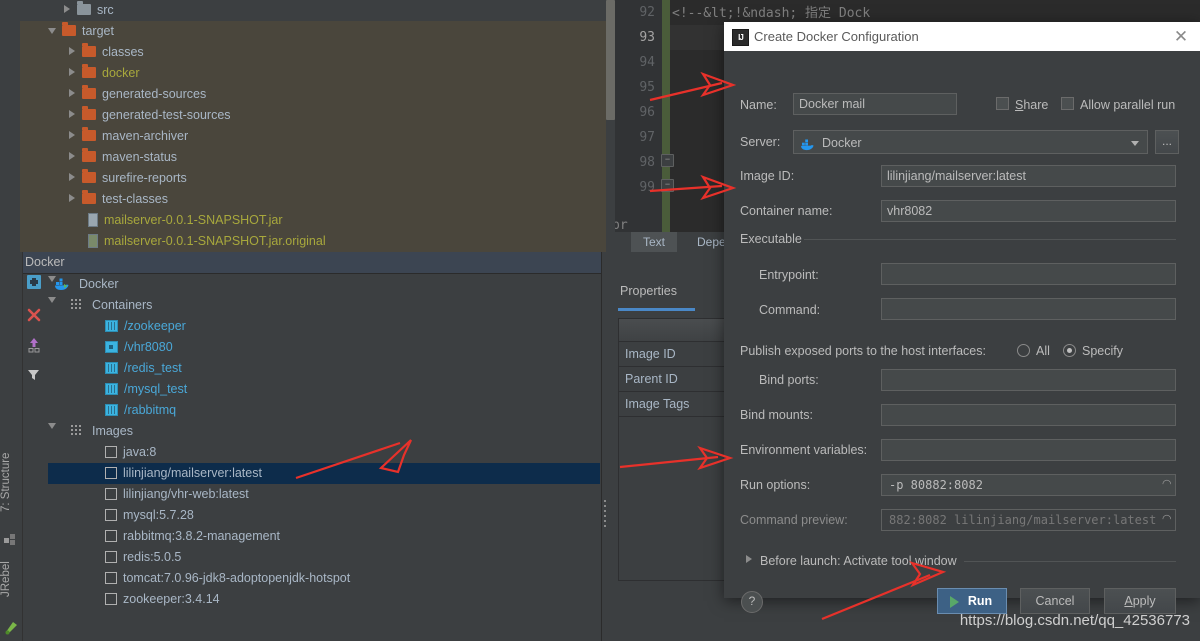  I want to click on remove-icon, so click(35, 316).